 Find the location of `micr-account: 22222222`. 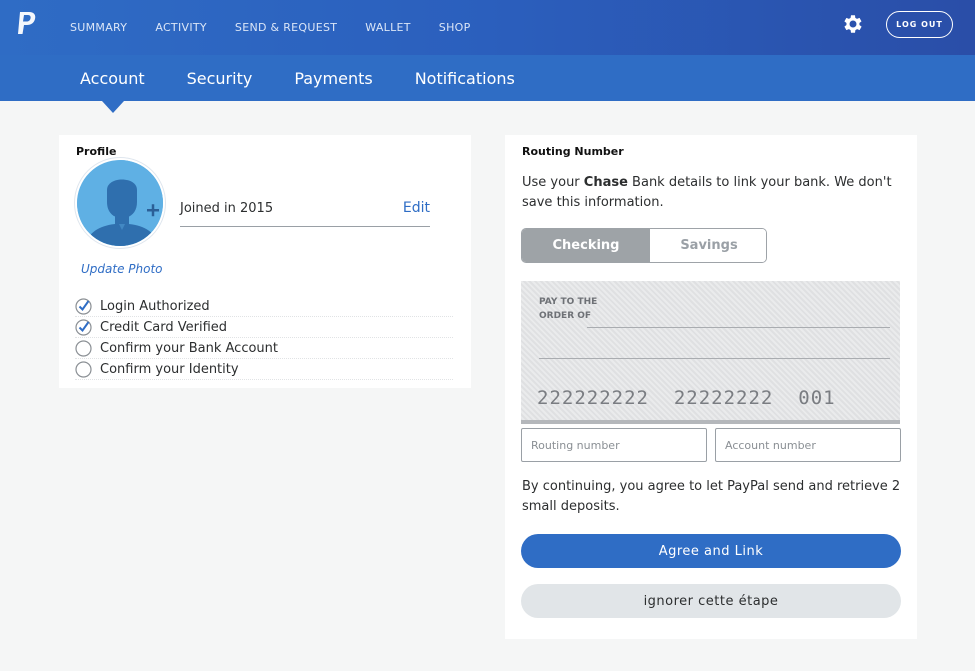

micr-account: 22222222 is located at coordinates (723, 398).